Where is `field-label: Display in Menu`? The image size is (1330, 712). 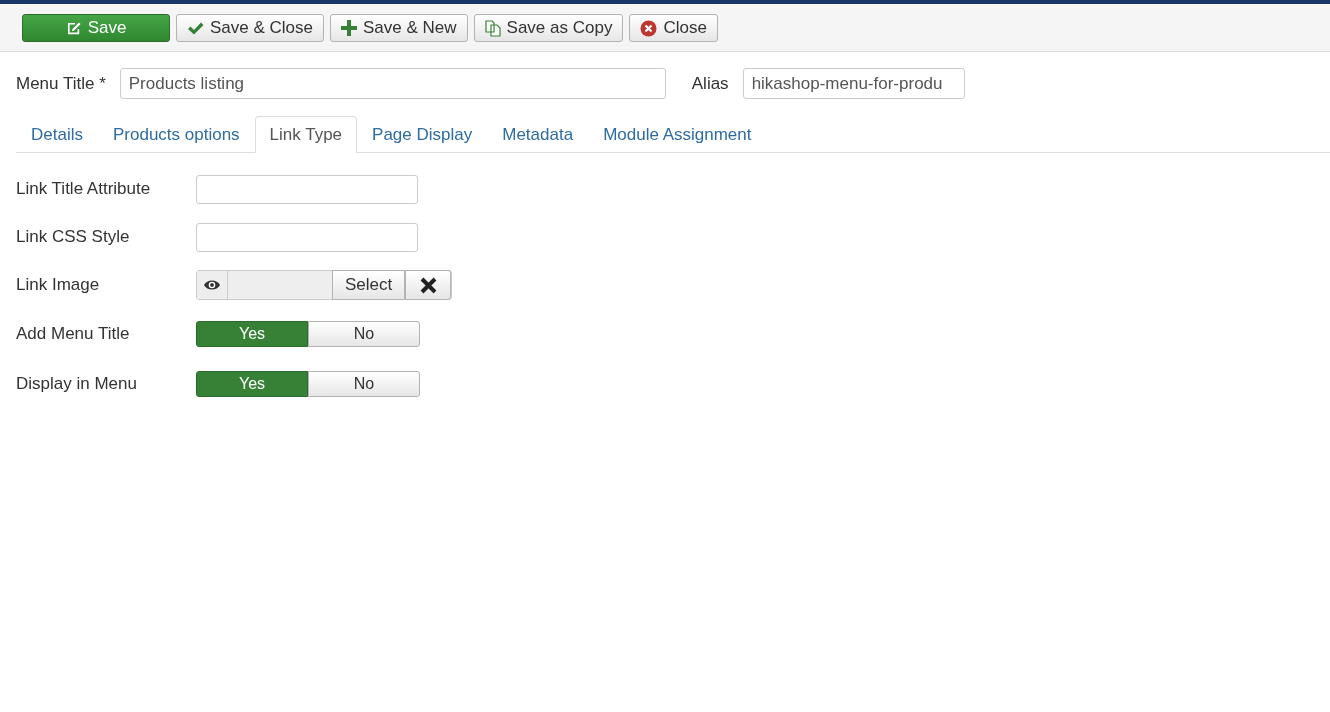 field-label: Display in Menu is located at coordinates (77, 384).